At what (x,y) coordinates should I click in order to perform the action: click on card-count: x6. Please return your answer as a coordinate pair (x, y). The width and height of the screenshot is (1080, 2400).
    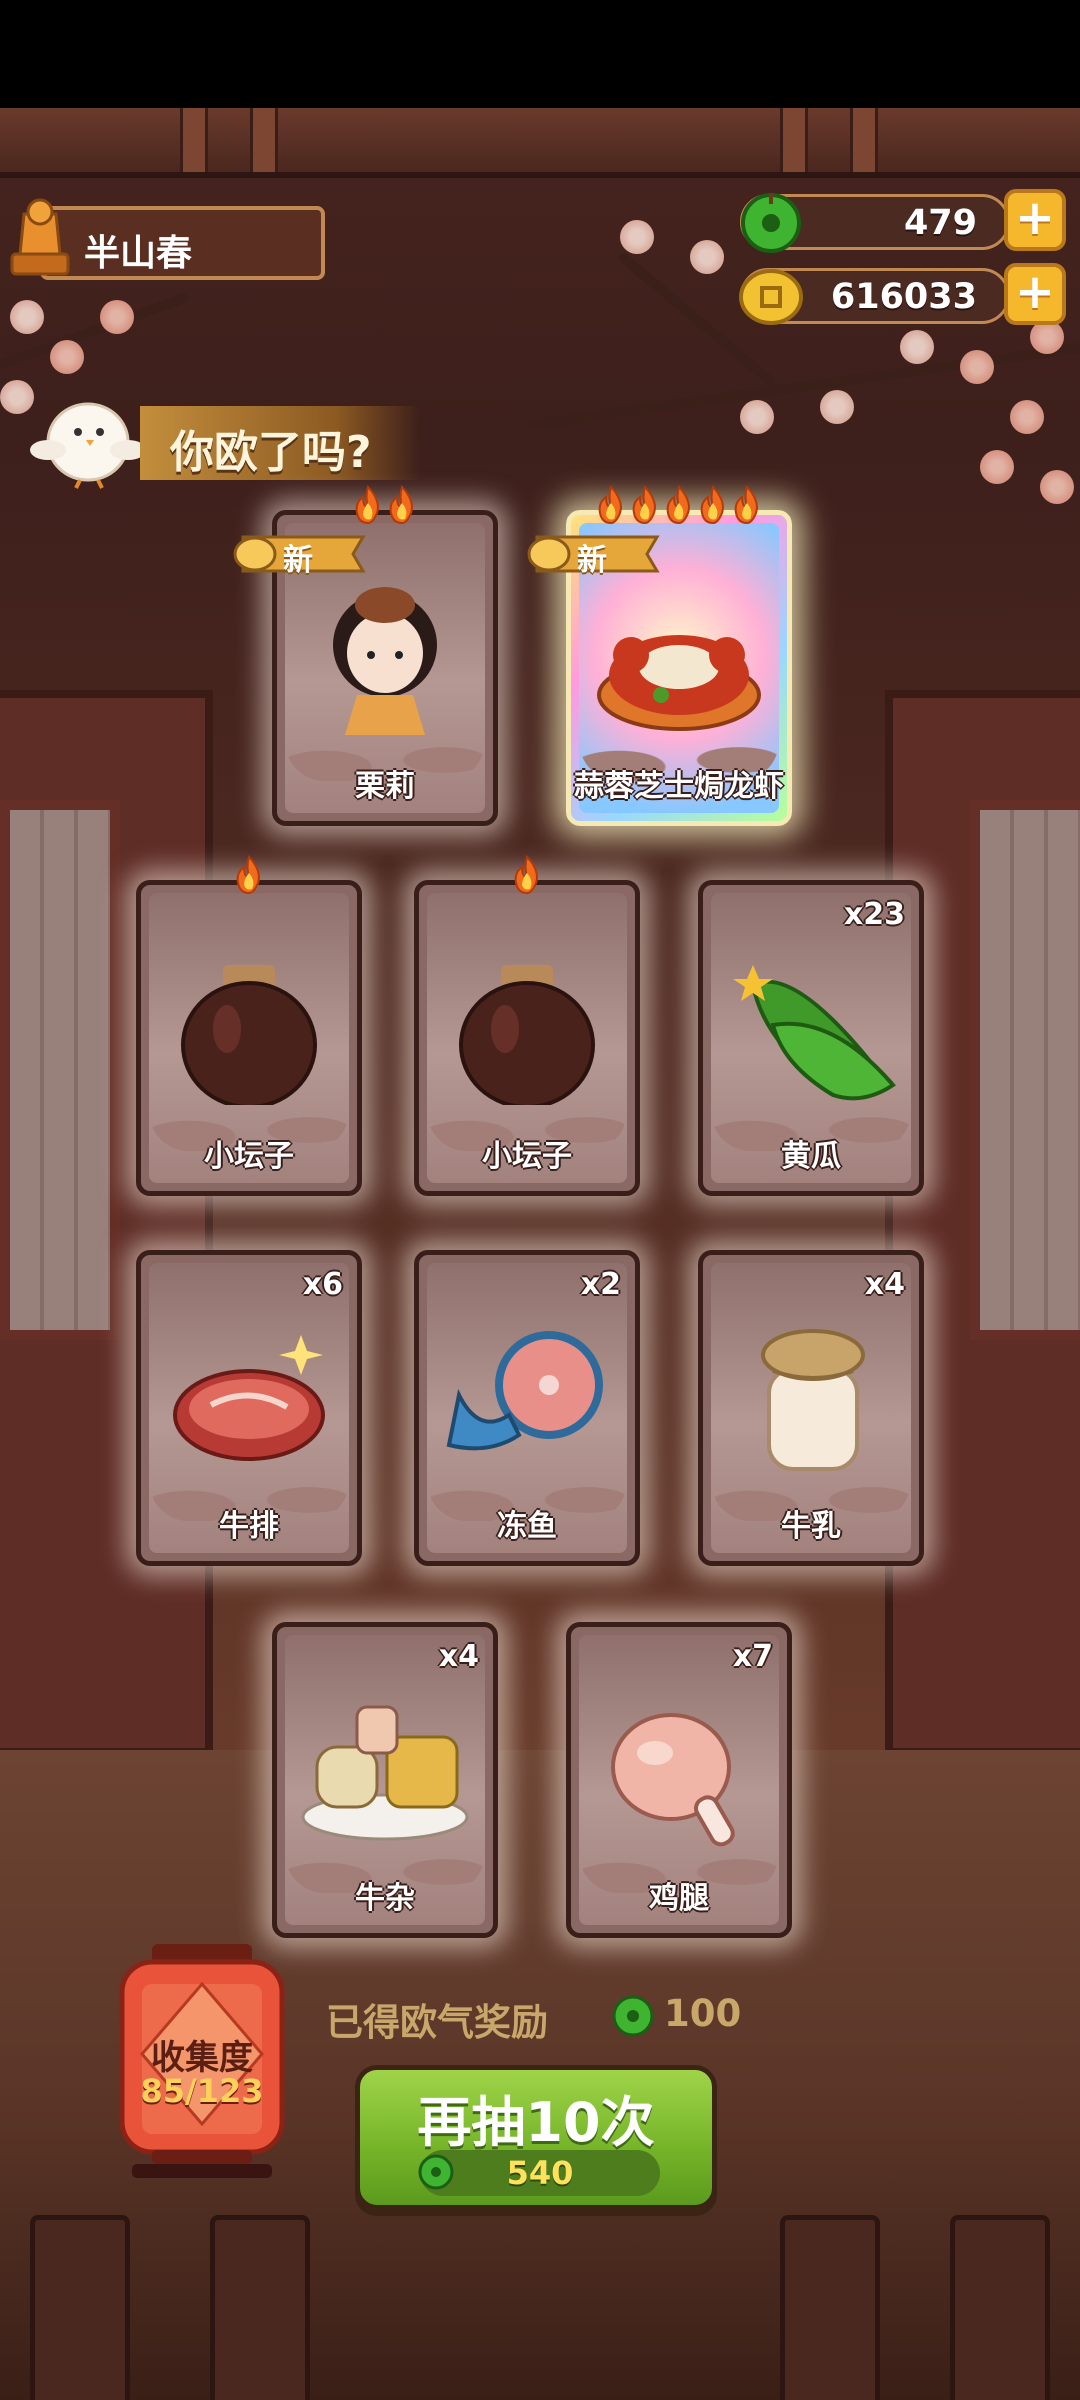
    Looking at the image, I should click on (322, 1284).